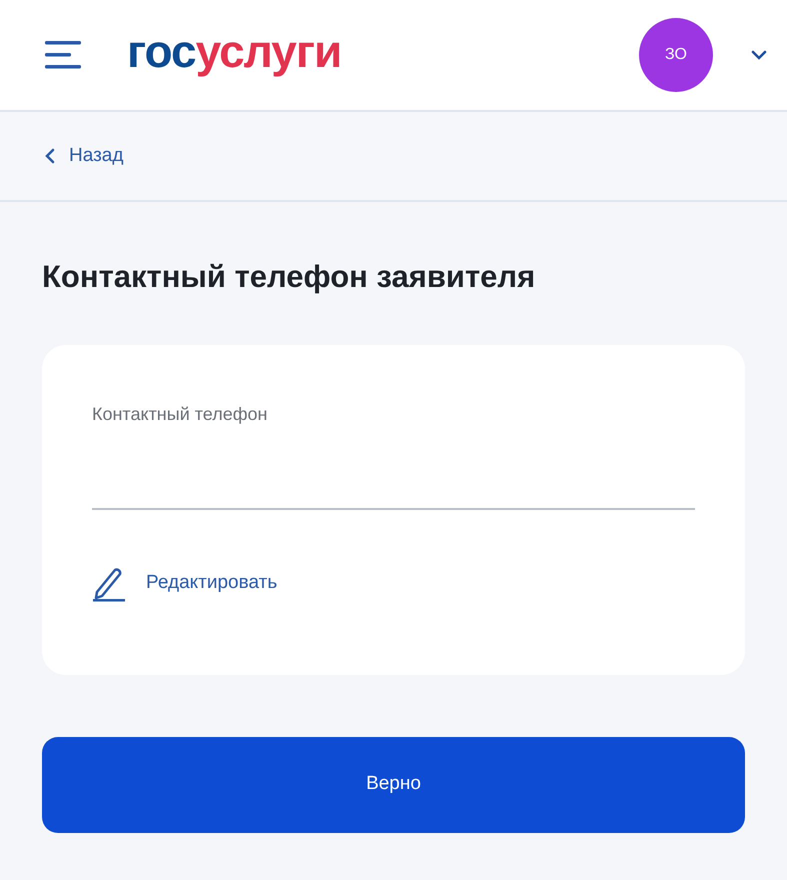 The width and height of the screenshot is (787, 880). I want to click on chevron-down-icon, so click(759, 55).